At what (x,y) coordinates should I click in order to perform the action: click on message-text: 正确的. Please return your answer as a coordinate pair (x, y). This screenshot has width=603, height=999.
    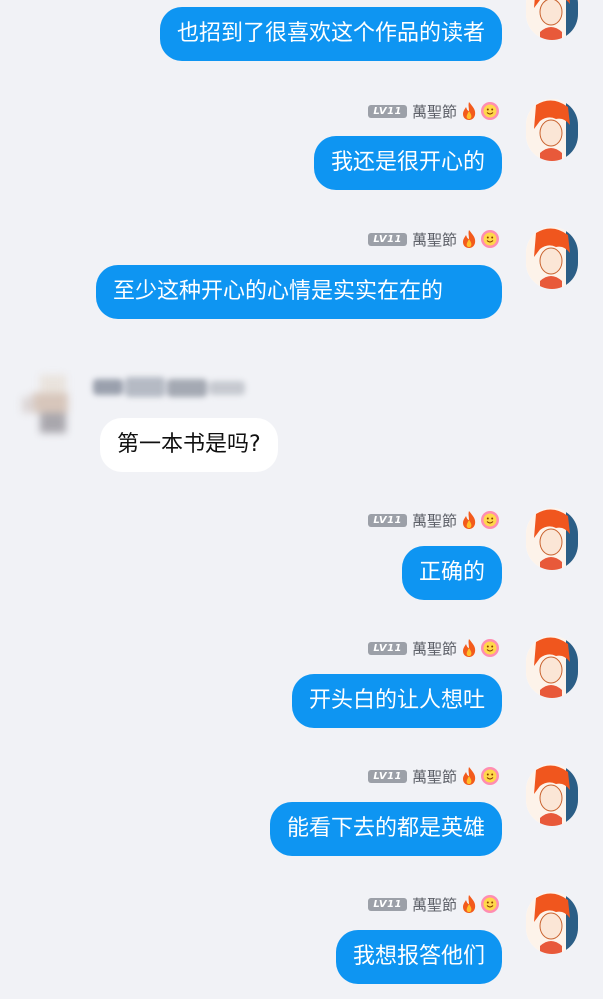
    Looking at the image, I should click on (451, 572).